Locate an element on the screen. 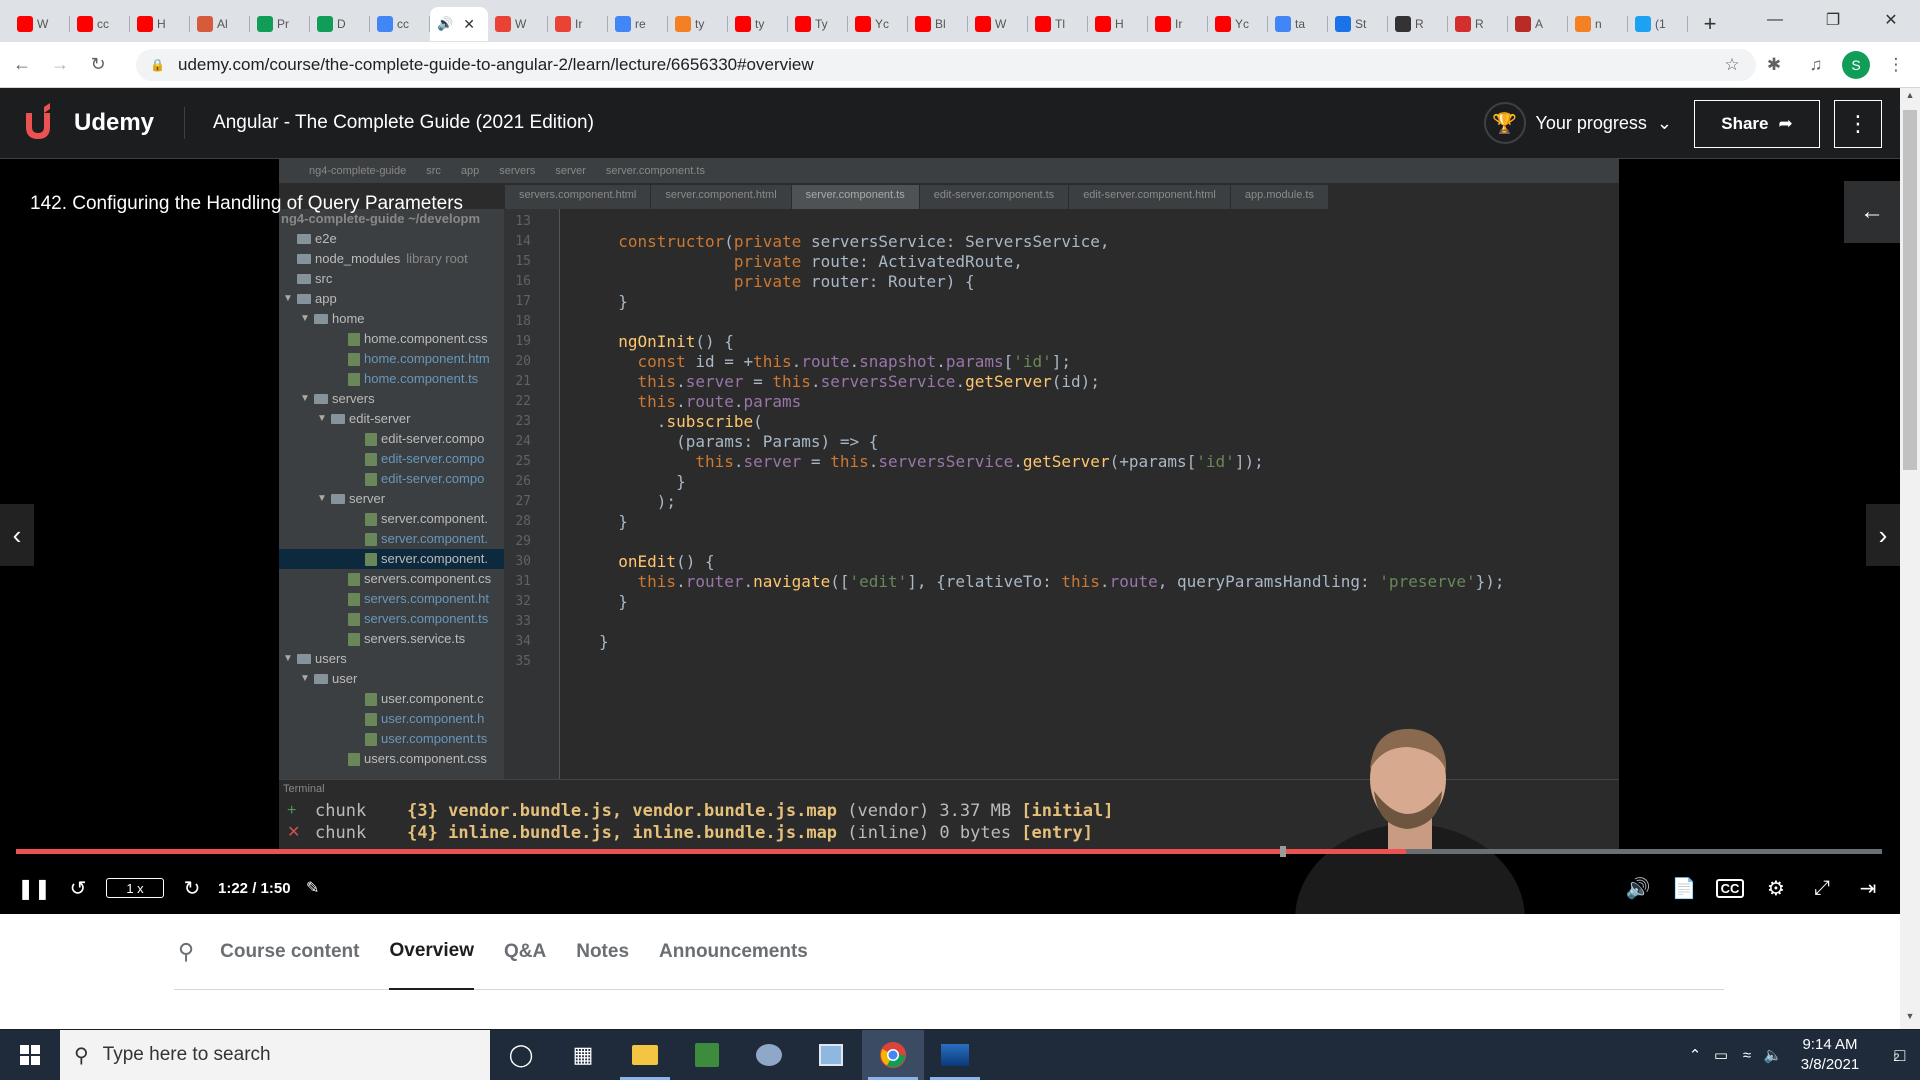 The height and width of the screenshot is (1080, 1920). previous-lecture-icon: ‹ is located at coordinates (17, 535).